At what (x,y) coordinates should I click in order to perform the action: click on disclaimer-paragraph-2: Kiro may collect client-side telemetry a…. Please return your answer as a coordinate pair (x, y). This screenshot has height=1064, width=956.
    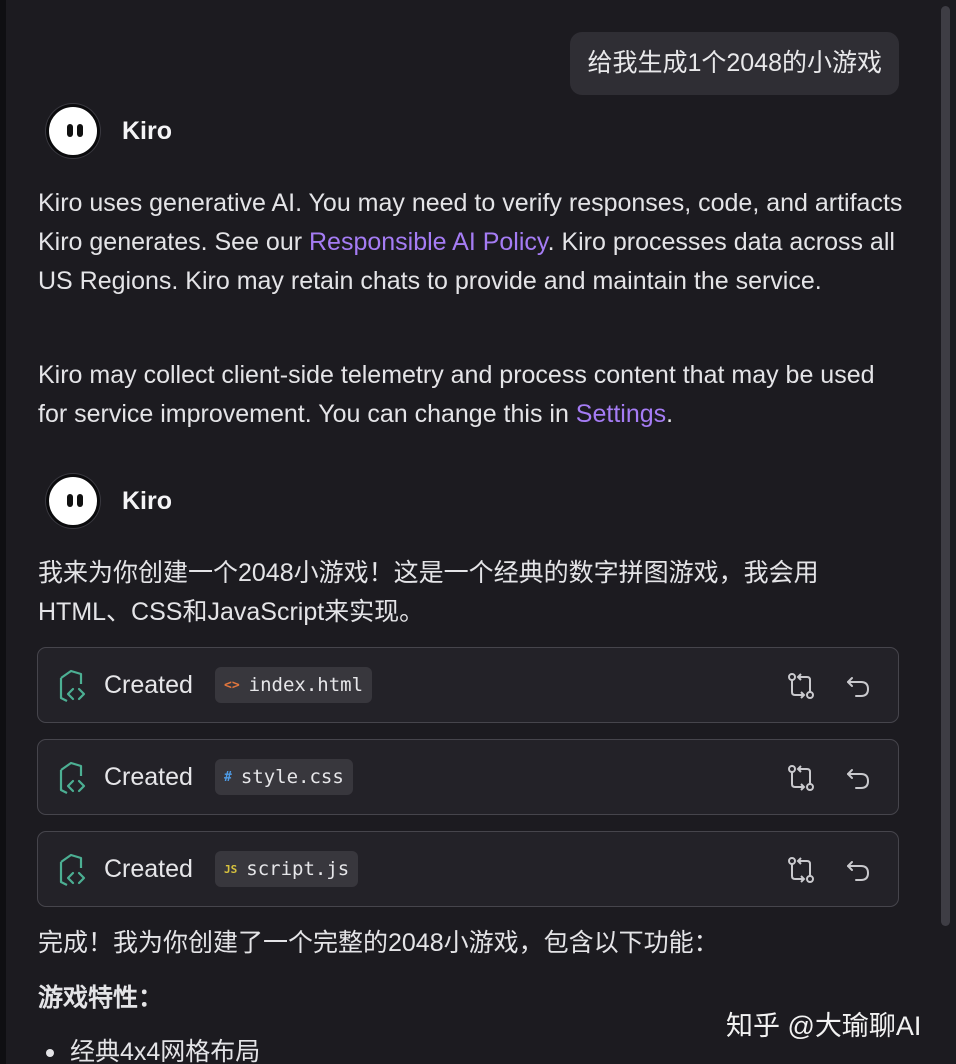
    Looking at the image, I should click on (456, 394).